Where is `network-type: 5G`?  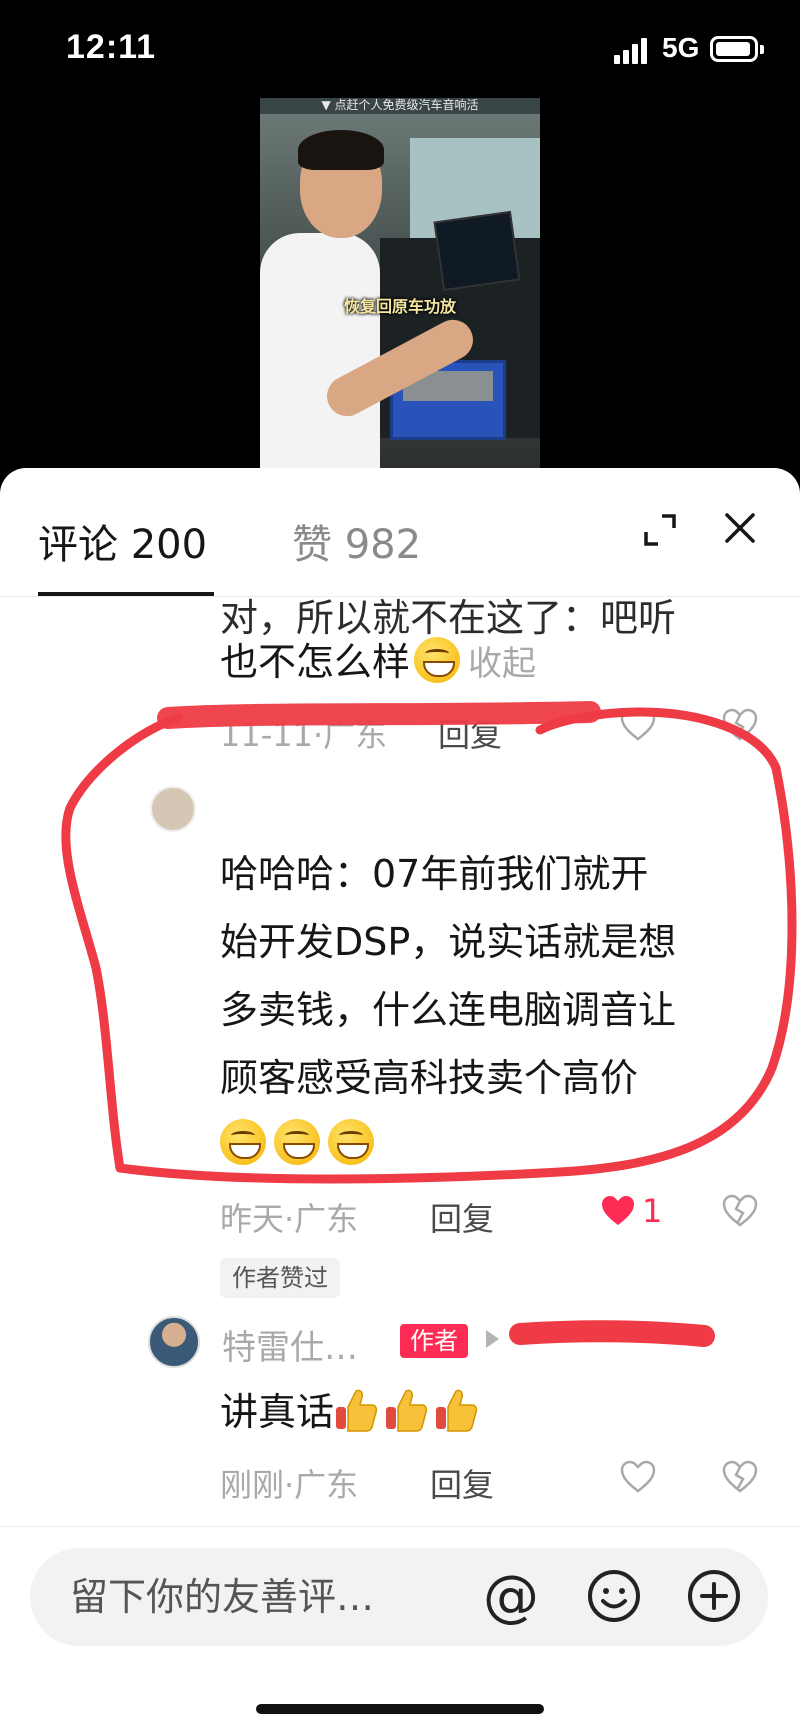
network-type: 5G is located at coordinates (681, 47).